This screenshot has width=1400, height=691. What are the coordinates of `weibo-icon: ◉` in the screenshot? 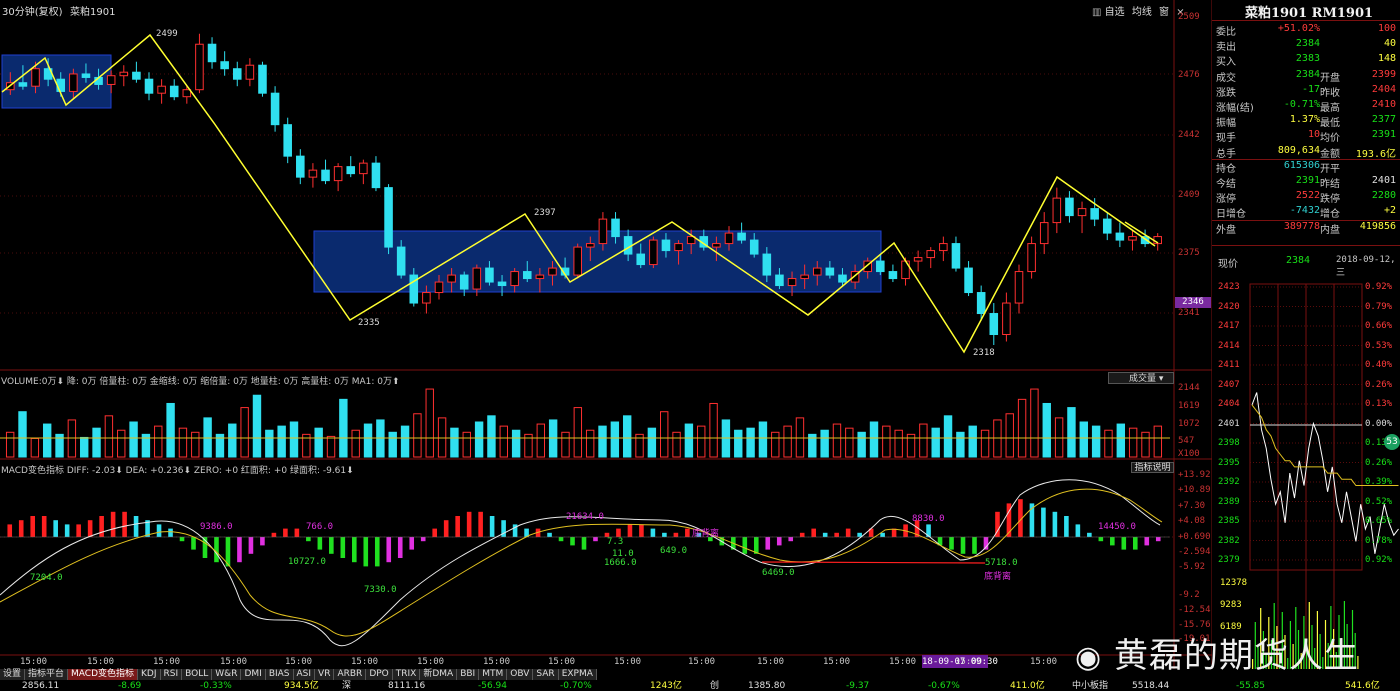 It's located at (1089, 657).